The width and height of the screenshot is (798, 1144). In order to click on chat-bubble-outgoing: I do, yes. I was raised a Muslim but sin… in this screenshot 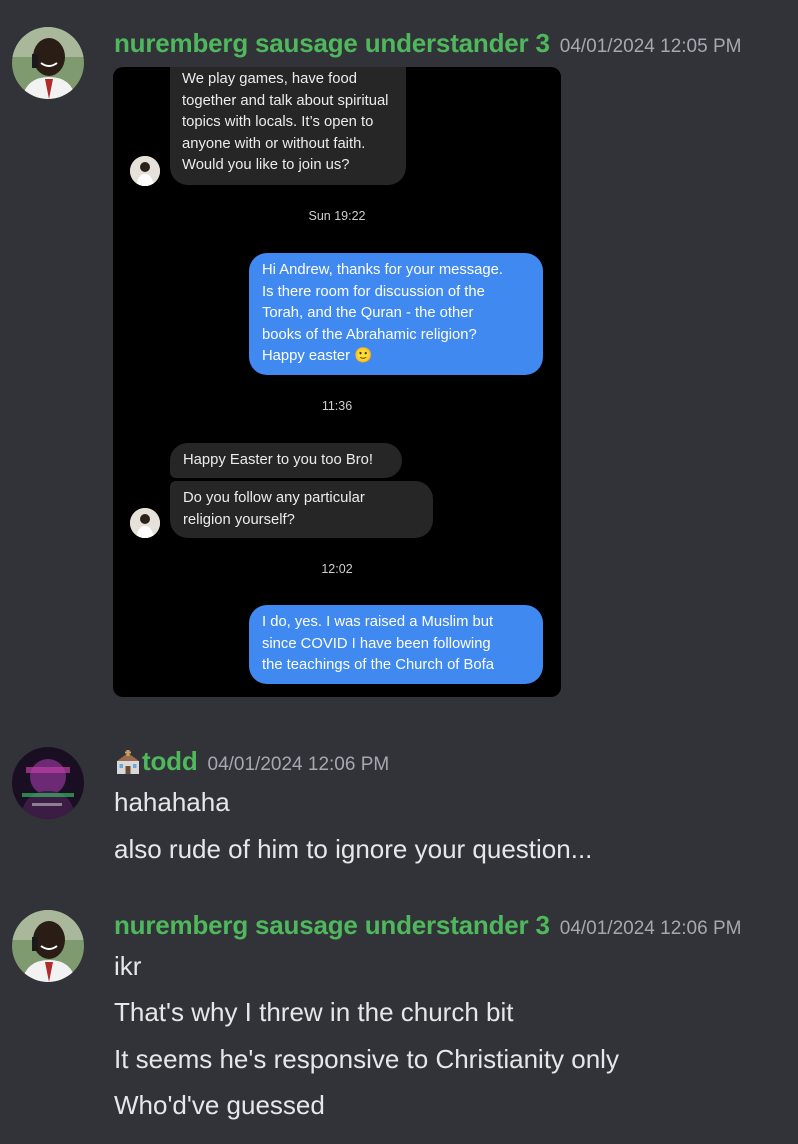, I will do `click(396, 644)`.